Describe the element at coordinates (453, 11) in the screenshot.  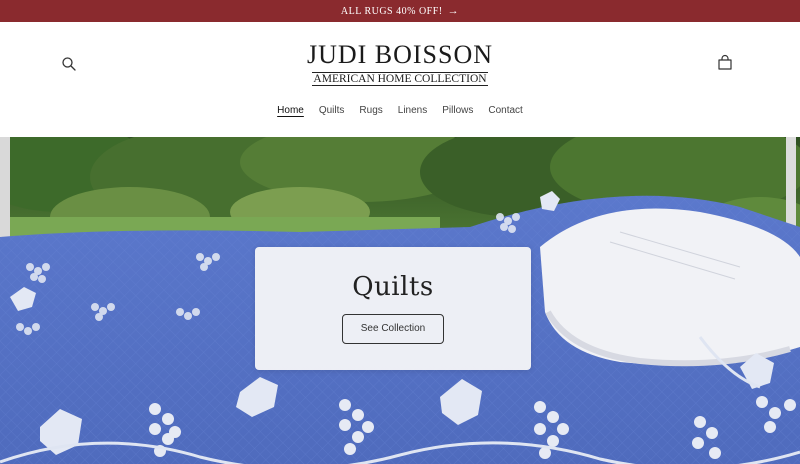
I see `arrow-right-icon: →` at that location.